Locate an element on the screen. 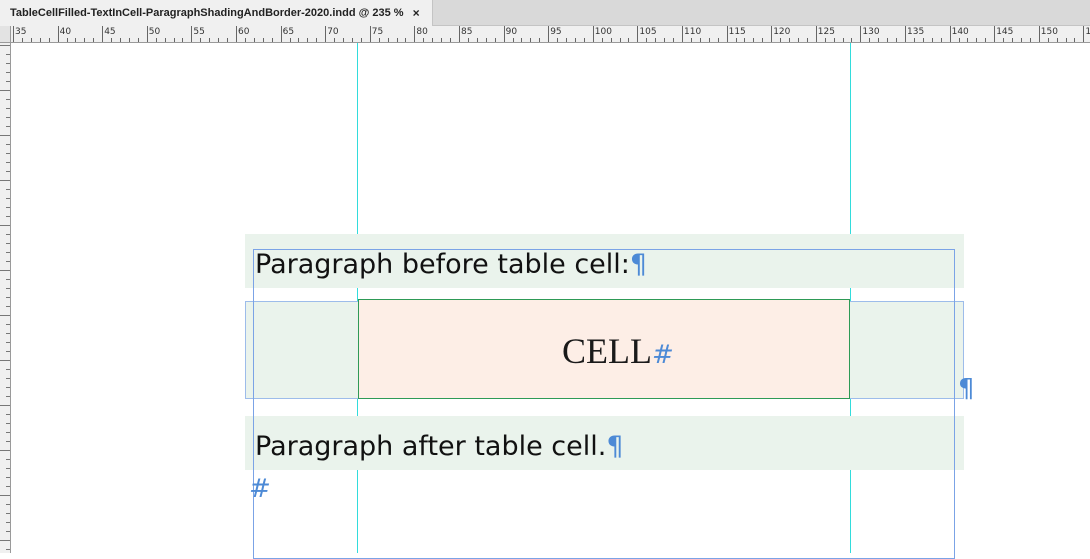  paragraph-after: Paragraph after table cell.¶ is located at coordinates (439, 446).